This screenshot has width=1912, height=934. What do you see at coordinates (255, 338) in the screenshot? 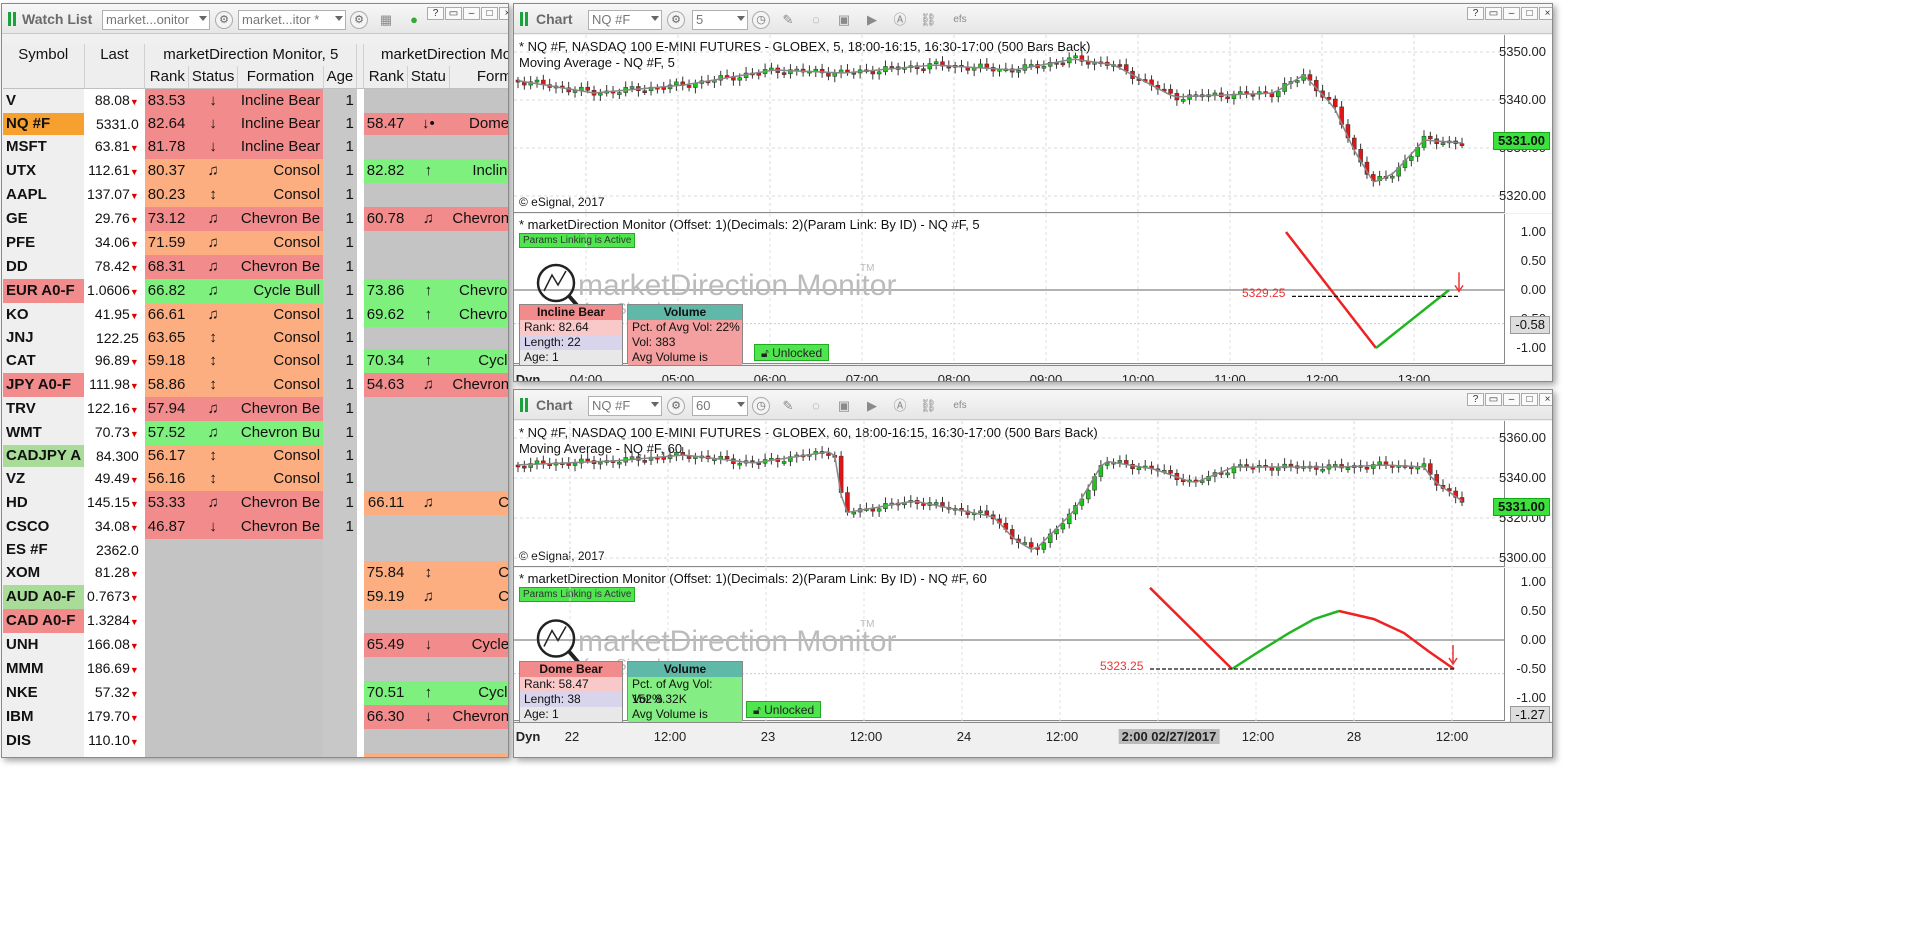
I see `table-row: JNJ 122.25 63.65 ↕ Consol 1` at bounding box center [255, 338].